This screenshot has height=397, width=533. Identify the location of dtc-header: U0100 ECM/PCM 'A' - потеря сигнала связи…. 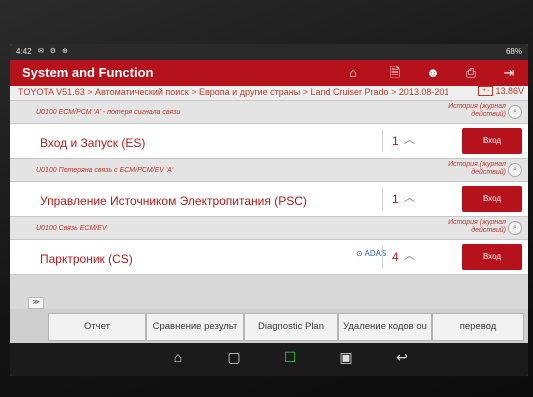
(269, 112).